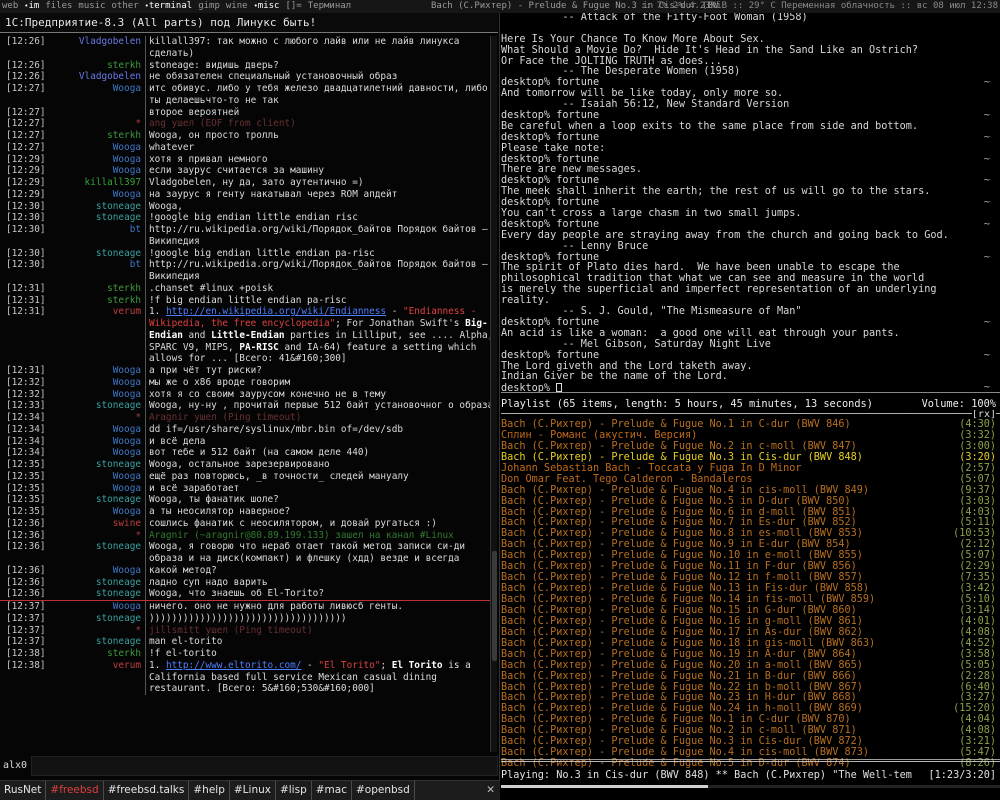 The height and width of the screenshot is (800, 1000). What do you see at coordinates (91, 6) in the screenshot?
I see `workspace-tag: music` at bounding box center [91, 6].